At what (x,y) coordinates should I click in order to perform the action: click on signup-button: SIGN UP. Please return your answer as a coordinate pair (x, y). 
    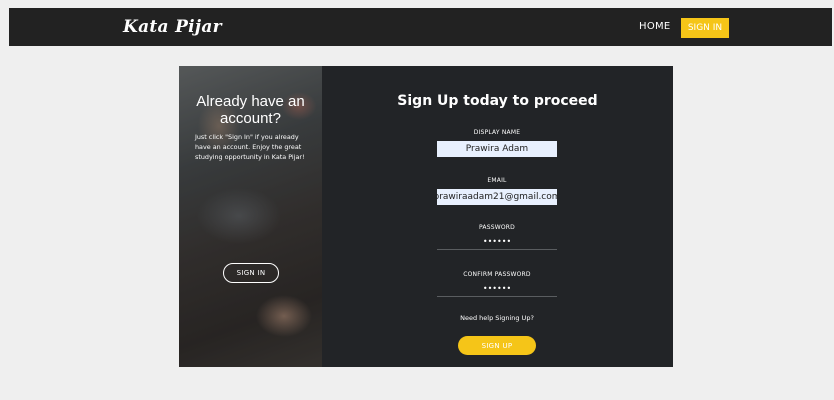
    Looking at the image, I should click on (497, 345).